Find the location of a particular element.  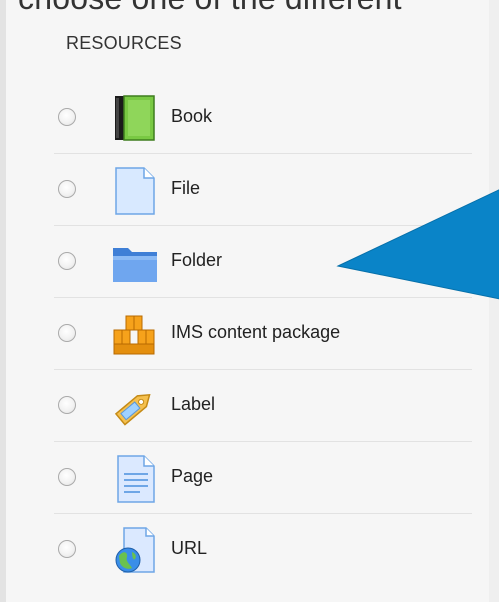

resource-item-ims-content-package: IMS content package is located at coordinates (241, 336).